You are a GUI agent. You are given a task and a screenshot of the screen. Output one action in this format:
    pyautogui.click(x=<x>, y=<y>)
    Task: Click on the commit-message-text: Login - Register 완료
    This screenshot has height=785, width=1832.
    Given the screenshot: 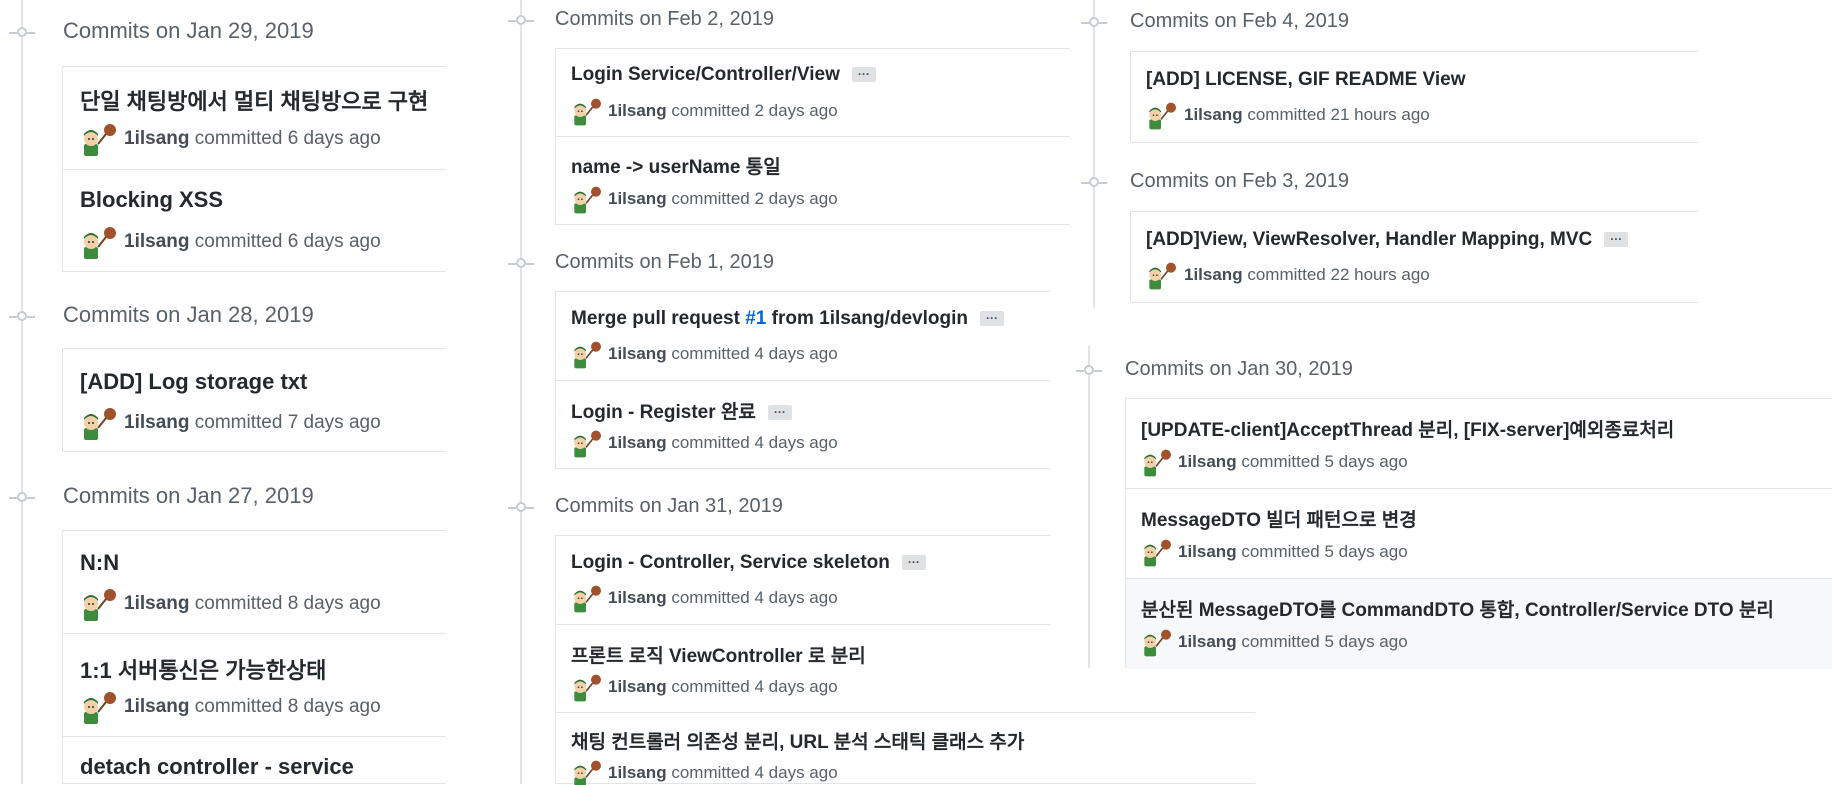 What is the action you would take?
    pyautogui.click(x=663, y=412)
    